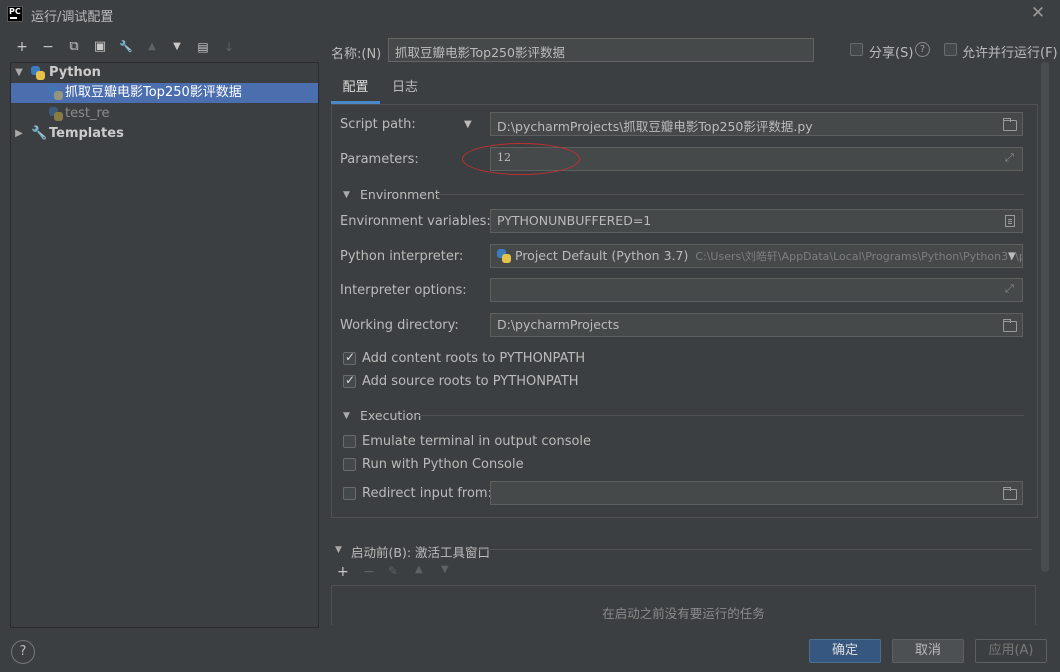  What do you see at coordinates (19, 73) in the screenshot?
I see `caret-down-icon: ▼` at bounding box center [19, 73].